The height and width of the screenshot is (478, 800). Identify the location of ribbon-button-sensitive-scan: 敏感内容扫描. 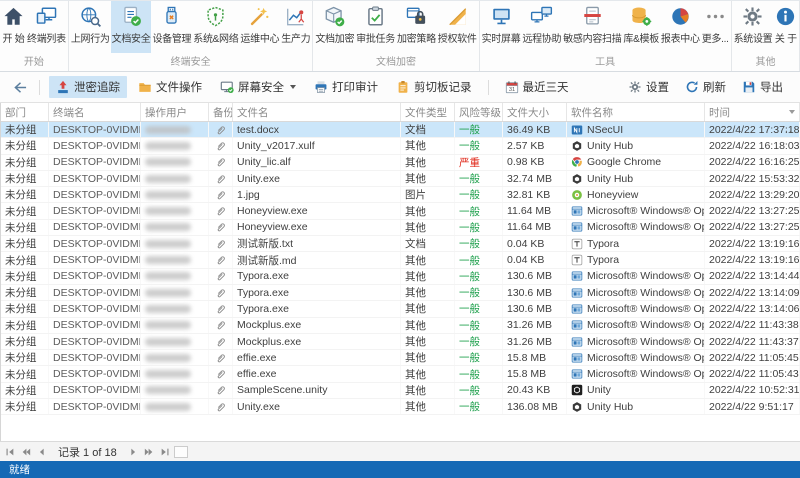
(592, 27).